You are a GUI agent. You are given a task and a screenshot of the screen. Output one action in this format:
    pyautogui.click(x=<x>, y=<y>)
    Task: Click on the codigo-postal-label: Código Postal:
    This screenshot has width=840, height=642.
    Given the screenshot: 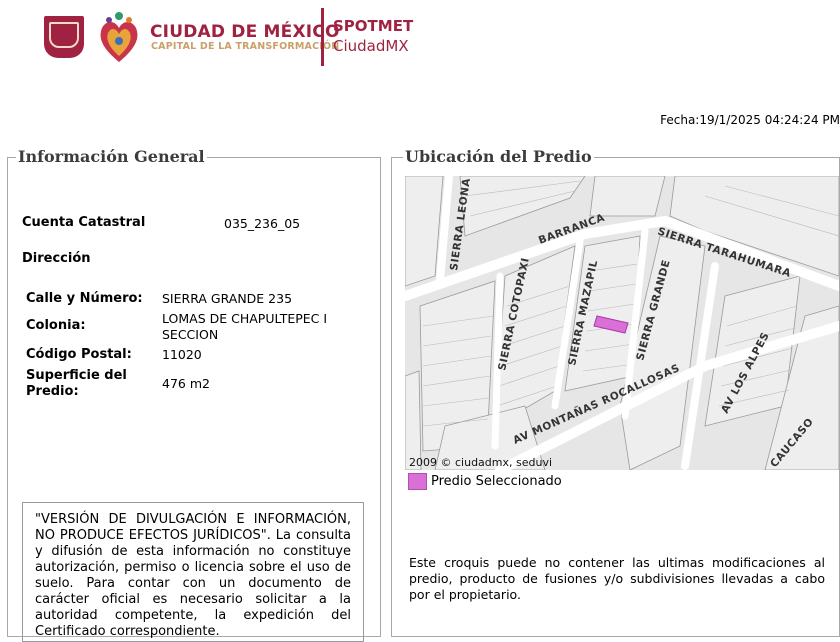 What is the action you would take?
    pyautogui.click(x=79, y=354)
    